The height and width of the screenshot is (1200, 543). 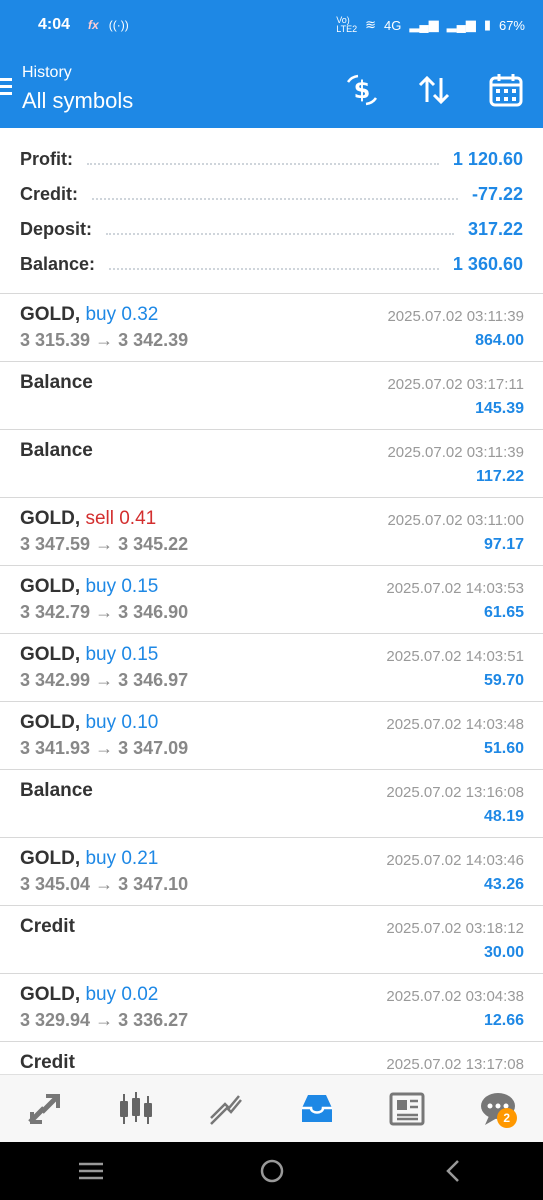 What do you see at coordinates (271, 89) in the screenshot?
I see `app-bar: History All symbols $` at bounding box center [271, 89].